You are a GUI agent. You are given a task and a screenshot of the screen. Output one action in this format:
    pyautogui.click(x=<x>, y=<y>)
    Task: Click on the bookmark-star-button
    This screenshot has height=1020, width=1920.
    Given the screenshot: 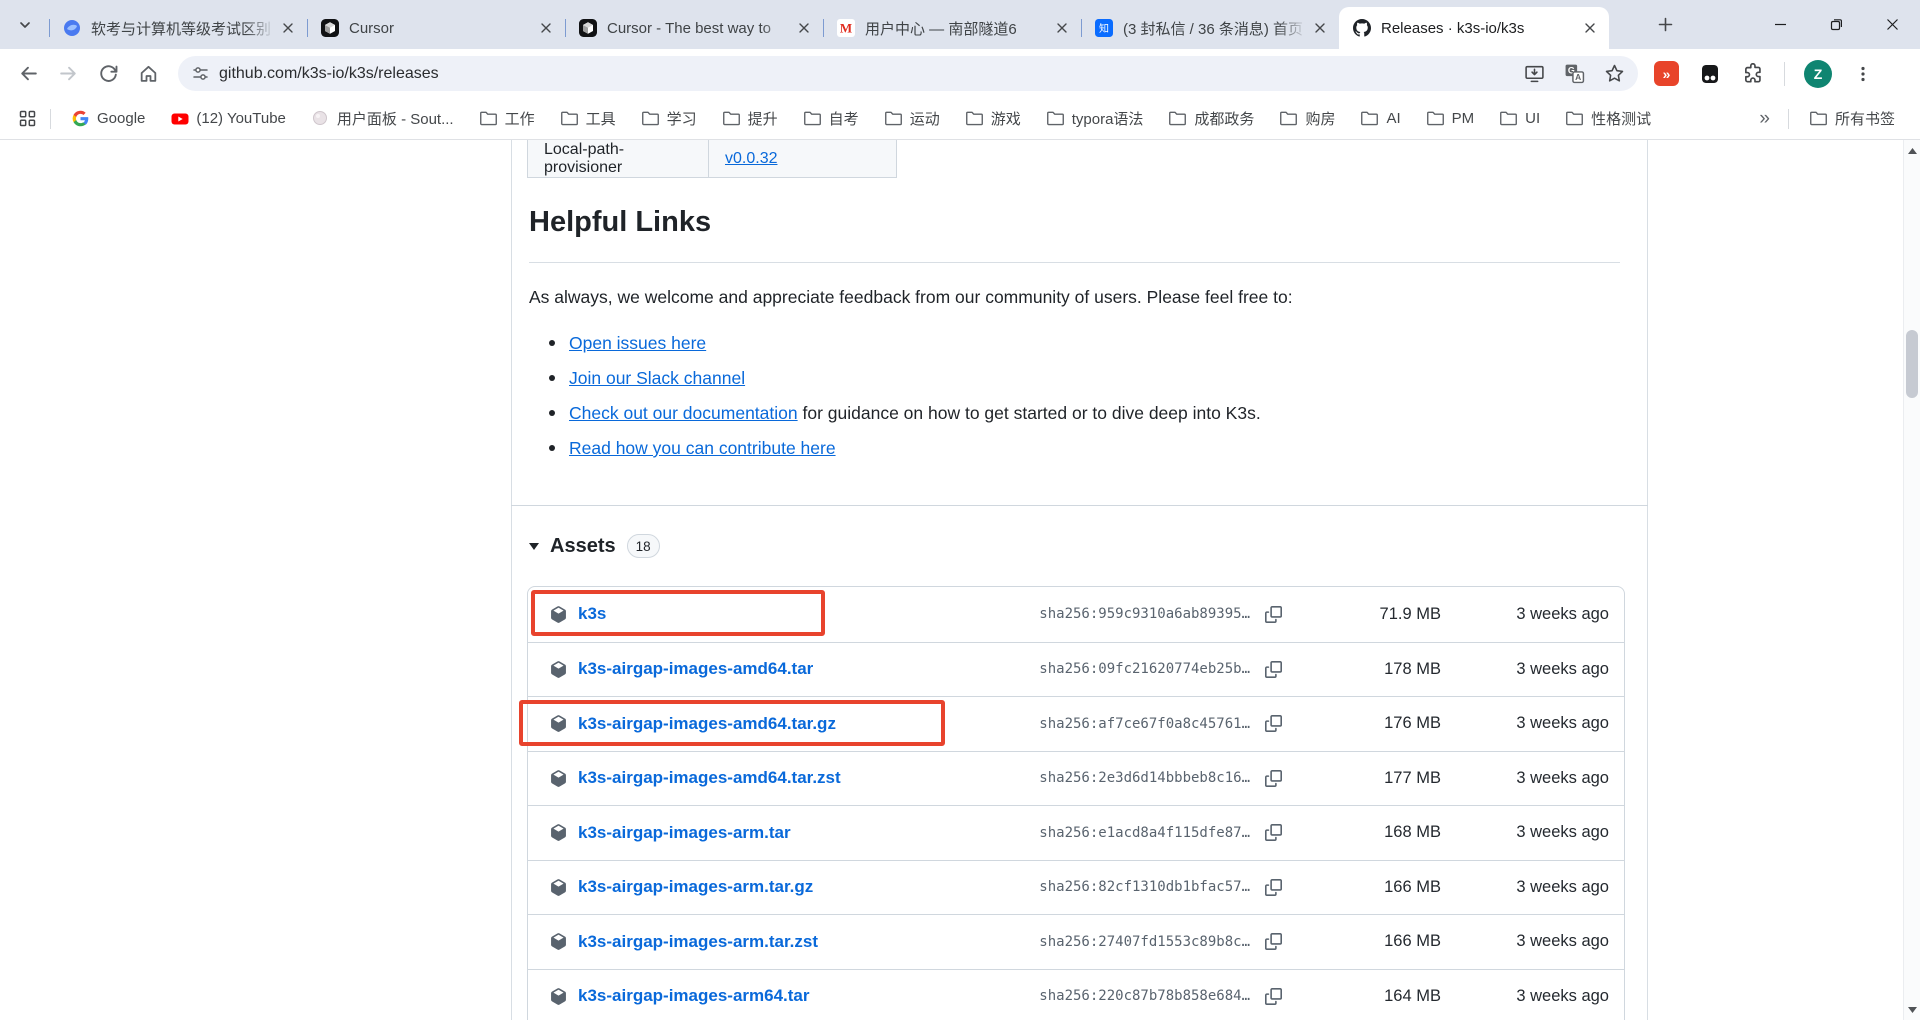 What is the action you would take?
    pyautogui.click(x=1614, y=74)
    